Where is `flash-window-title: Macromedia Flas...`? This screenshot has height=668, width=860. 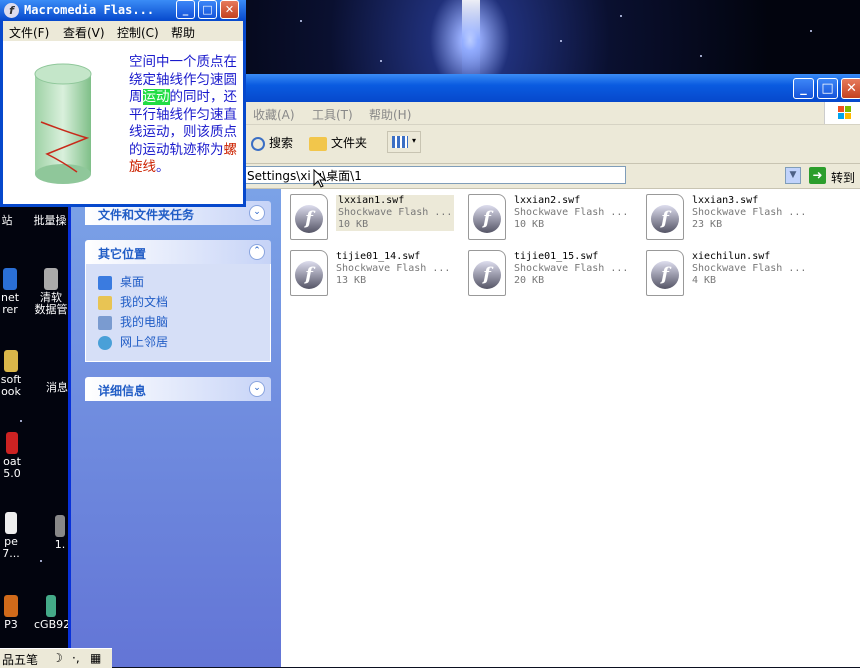
flash-window-title: Macromedia Flas... is located at coordinates (89, 10).